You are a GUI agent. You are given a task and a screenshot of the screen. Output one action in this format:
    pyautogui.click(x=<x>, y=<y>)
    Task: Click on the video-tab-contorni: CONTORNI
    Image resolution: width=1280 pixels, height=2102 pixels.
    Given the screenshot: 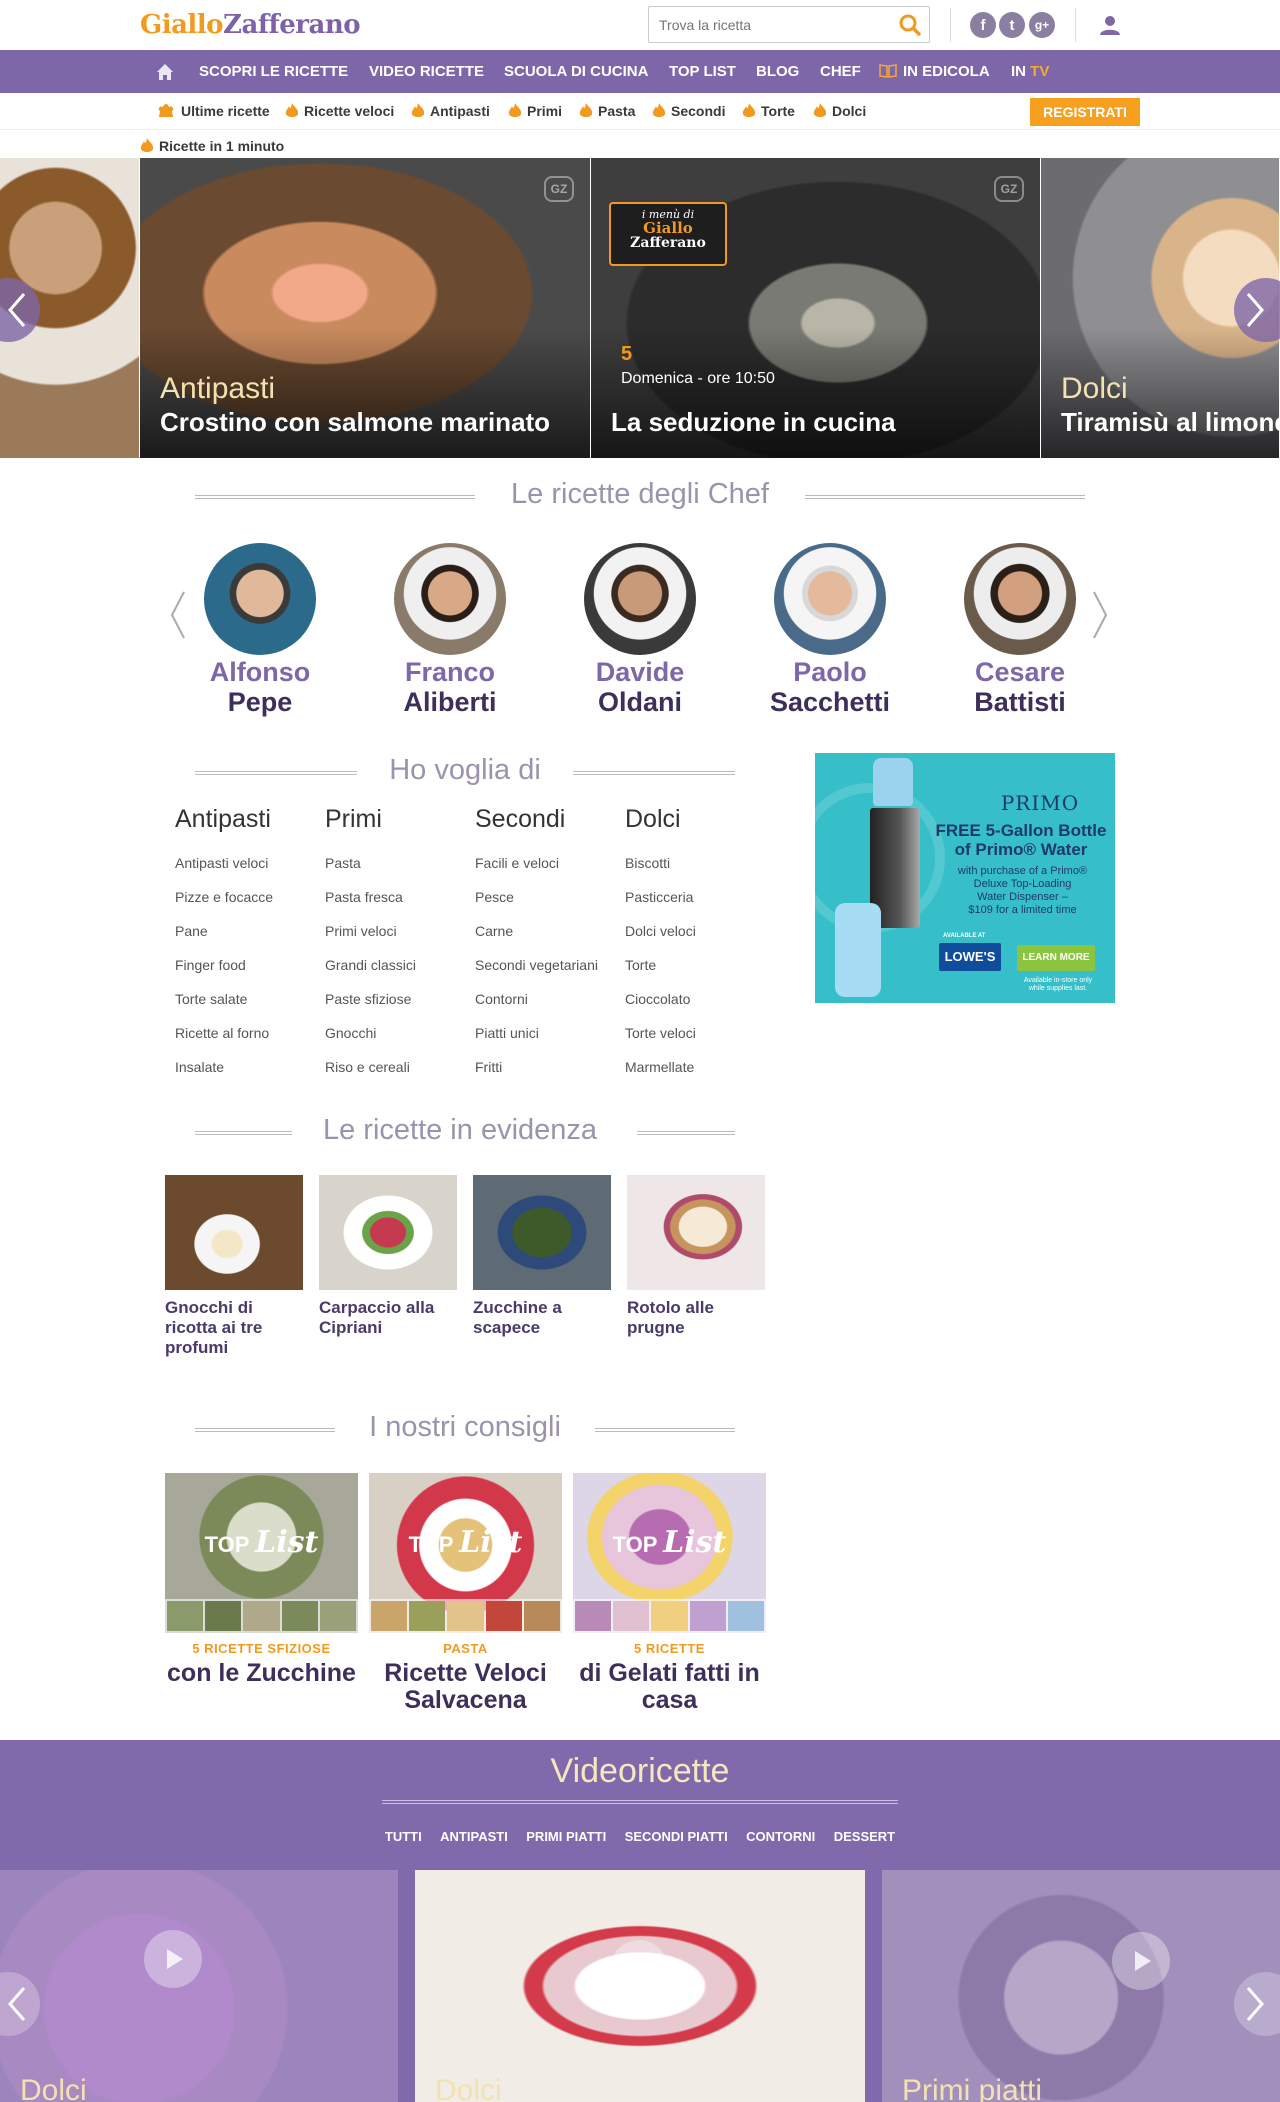 What is the action you would take?
    pyautogui.click(x=780, y=1836)
    